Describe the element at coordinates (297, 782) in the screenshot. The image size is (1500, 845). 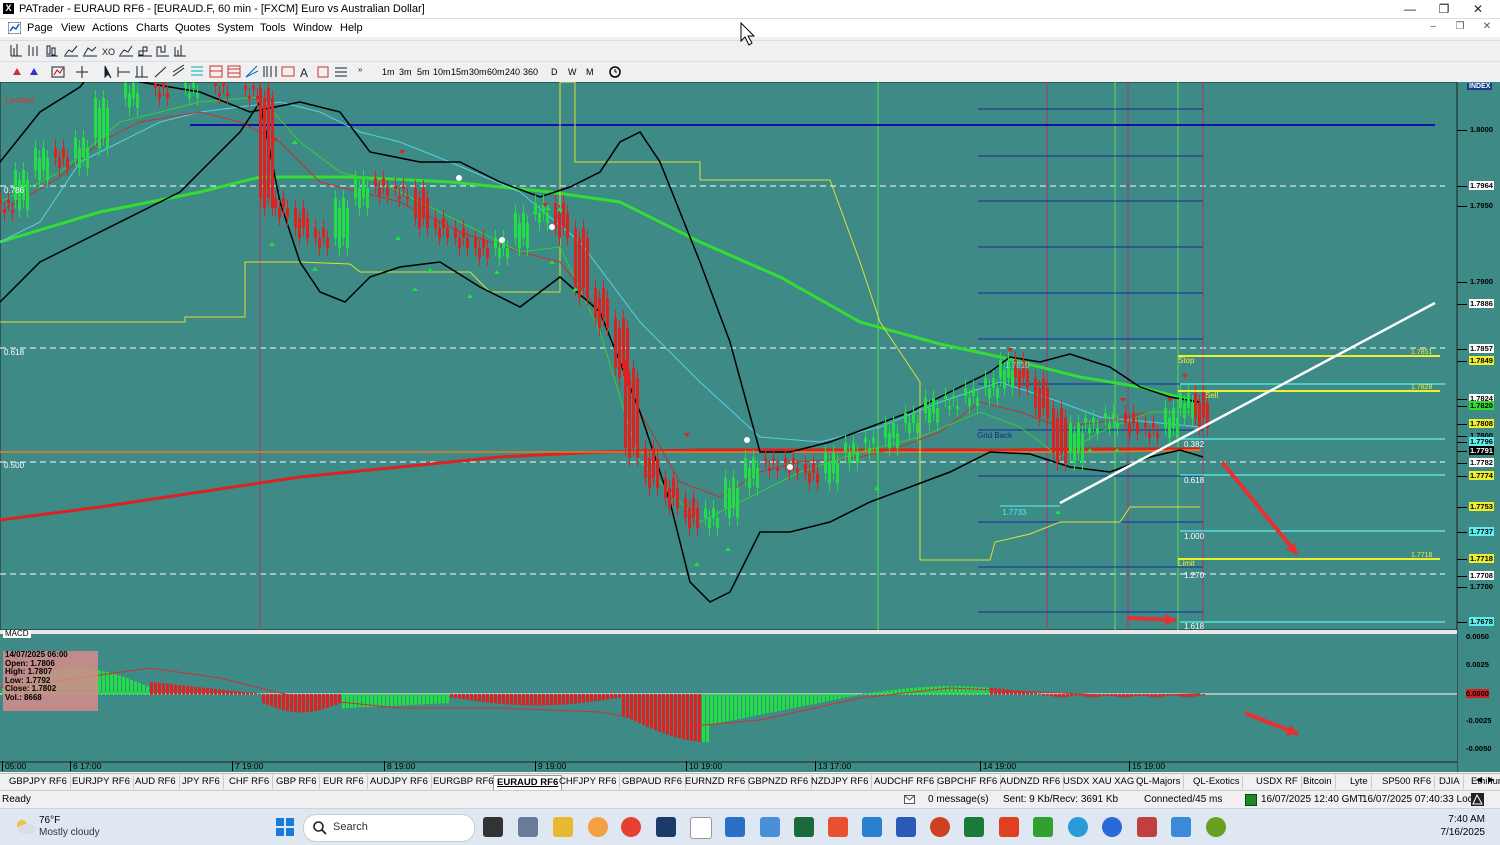
I see `symbol-tab: GBP RF6` at that location.